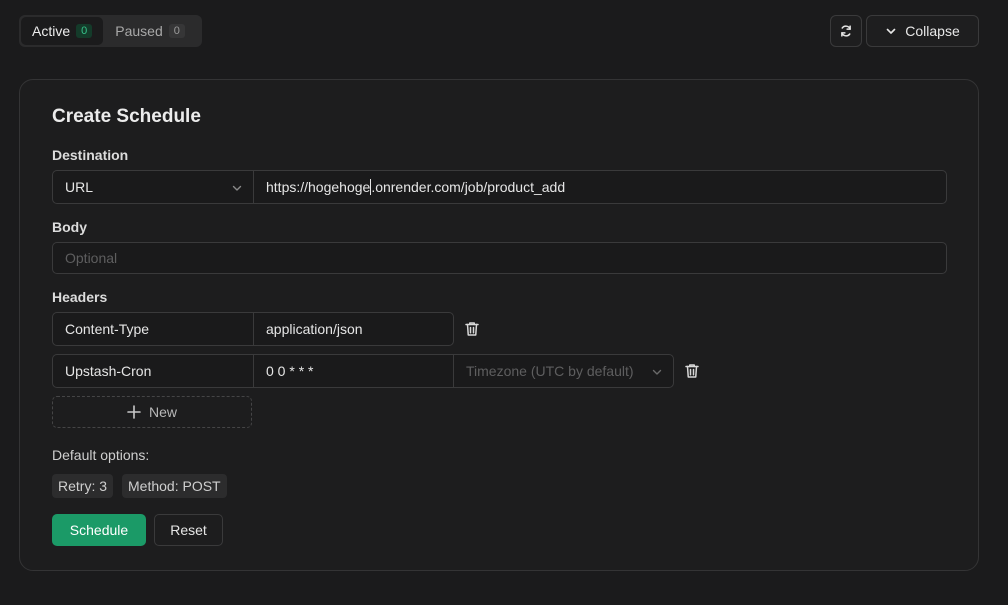  I want to click on body-label: Body, so click(69, 227).